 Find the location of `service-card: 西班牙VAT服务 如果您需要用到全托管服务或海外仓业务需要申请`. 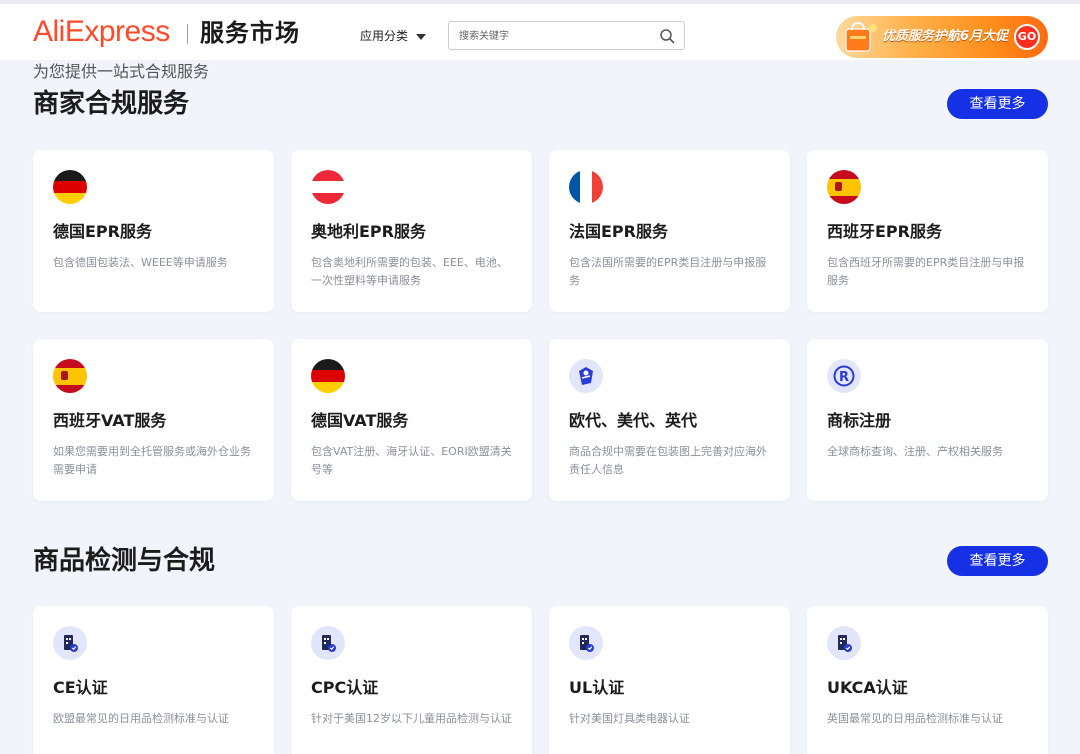

service-card: 西班牙VAT服务 如果您需要用到全托管服务或海外仓业务需要申请 is located at coordinates (153, 420).